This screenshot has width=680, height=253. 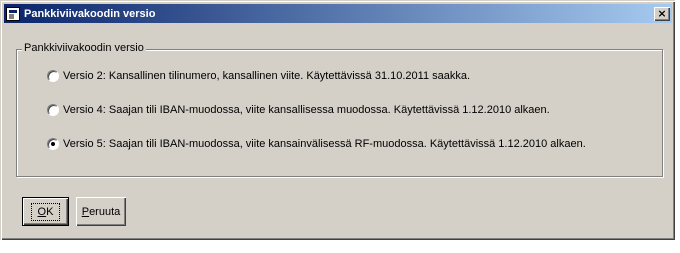 I want to click on cancel-button-label: Peruuta, so click(x=101, y=211).